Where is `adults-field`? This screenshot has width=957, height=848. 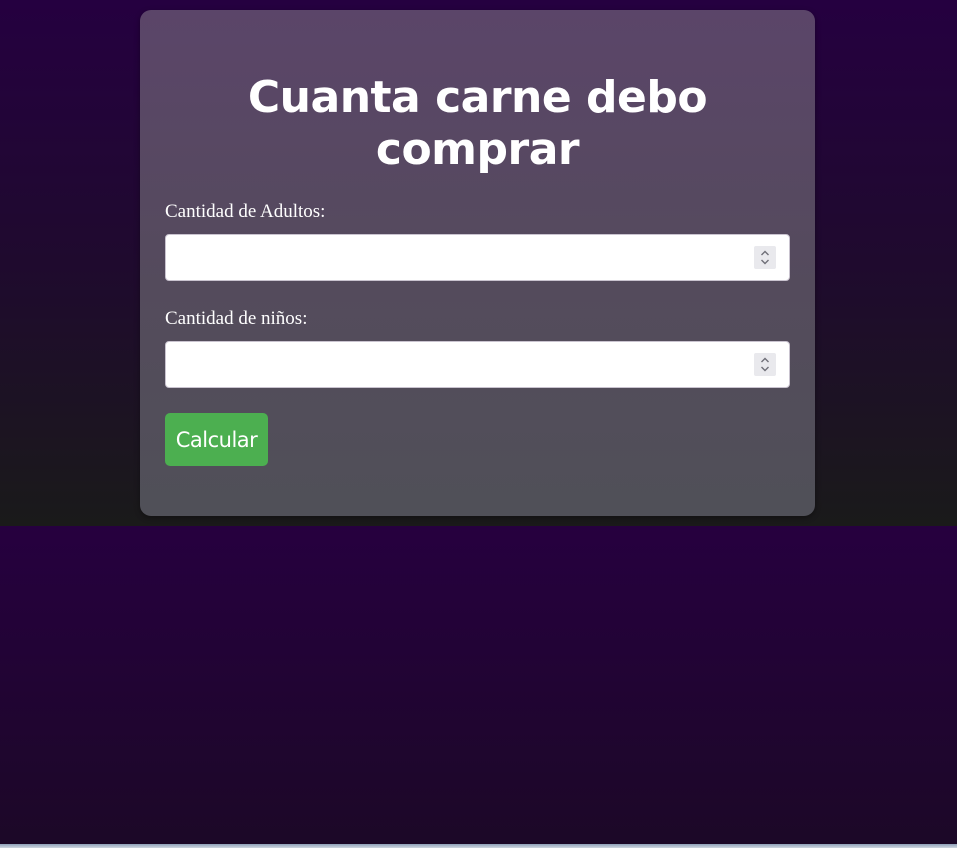 adults-field is located at coordinates (477, 257).